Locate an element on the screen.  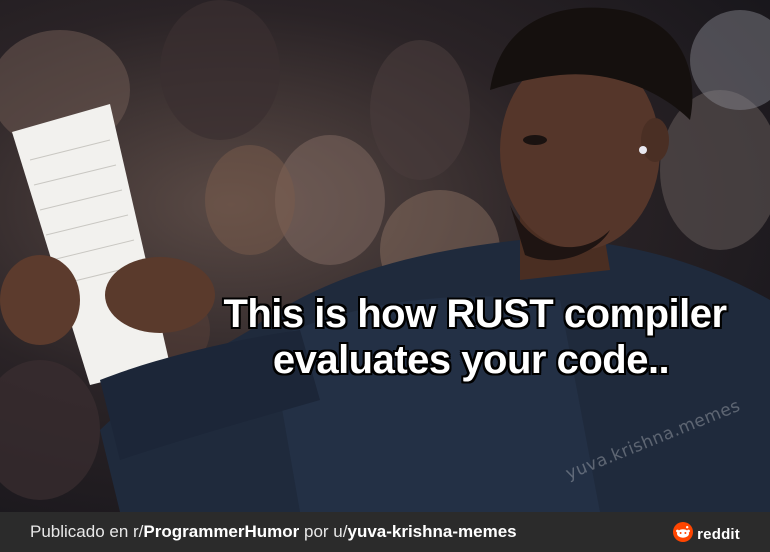
attribution-middle: por u/ is located at coordinates (323, 531).